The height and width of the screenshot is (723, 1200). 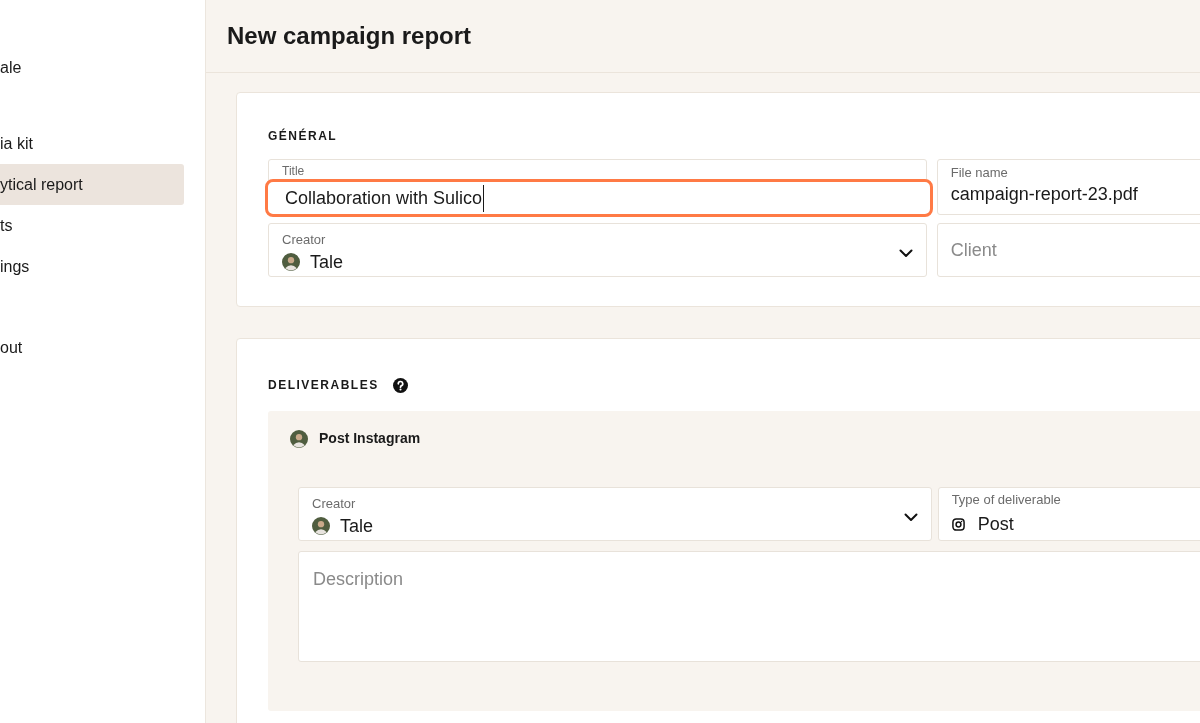 What do you see at coordinates (370, 438) in the screenshot?
I see `deliverable-title: Post Instagram` at bounding box center [370, 438].